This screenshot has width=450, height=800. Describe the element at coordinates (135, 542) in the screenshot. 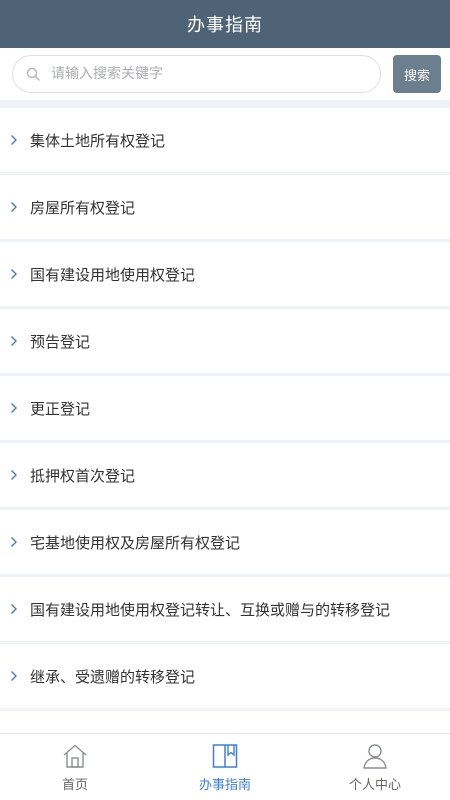

I see `guide-item-label: 宅基地使用权及房屋所有权登记` at that location.